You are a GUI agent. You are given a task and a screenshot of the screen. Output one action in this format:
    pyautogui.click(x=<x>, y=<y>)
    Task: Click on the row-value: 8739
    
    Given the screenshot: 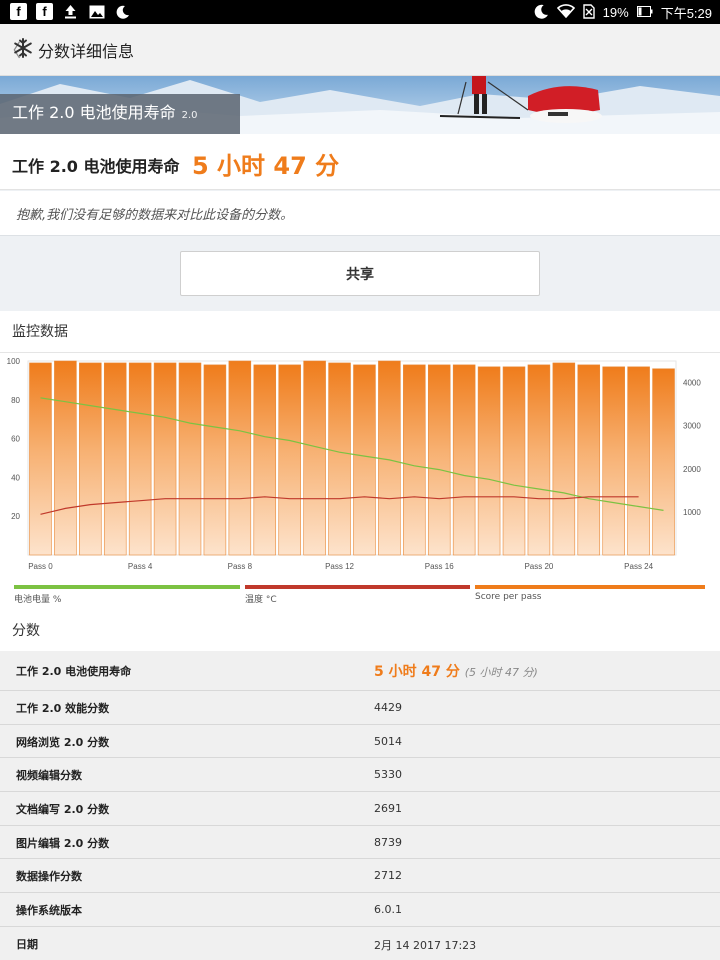 What is the action you would take?
    pyautogui.click(x=388, y=842)
    